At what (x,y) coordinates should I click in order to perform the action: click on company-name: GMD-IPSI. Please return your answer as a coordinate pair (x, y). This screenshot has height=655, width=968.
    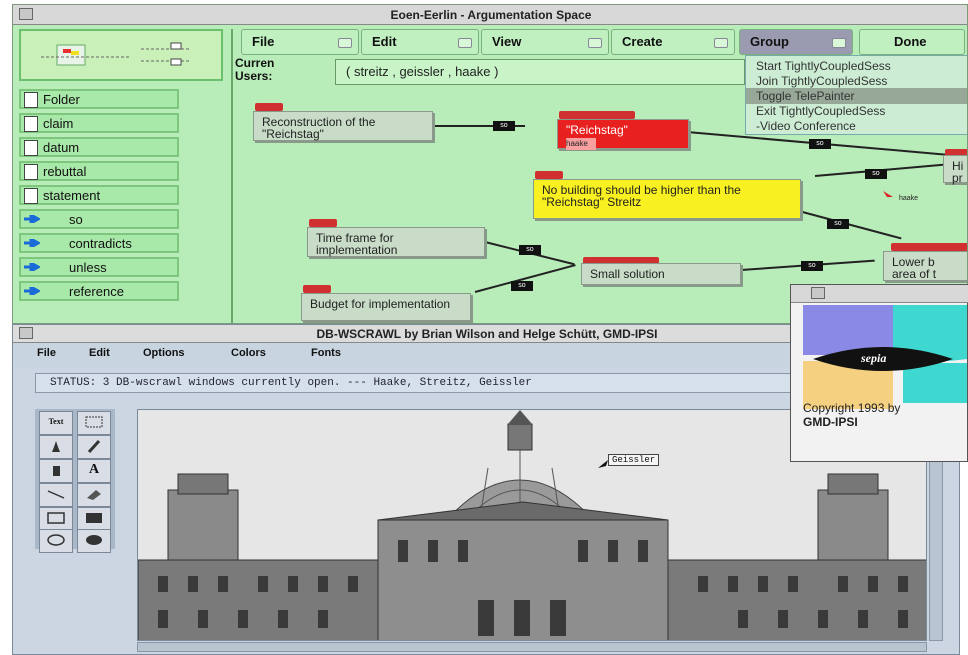
    Looking at the image, I should click on (830, 422).